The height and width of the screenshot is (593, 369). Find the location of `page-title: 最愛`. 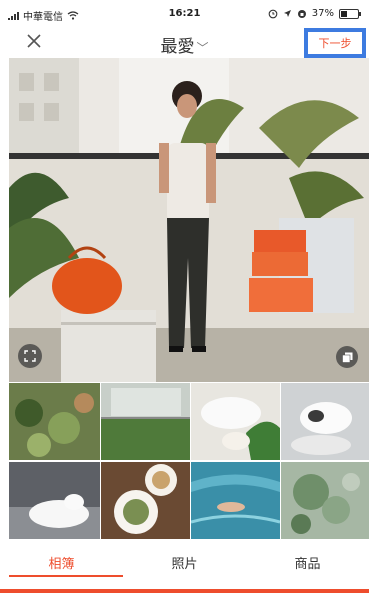

page-title: 最愛 is located at coordinates (177, 47).